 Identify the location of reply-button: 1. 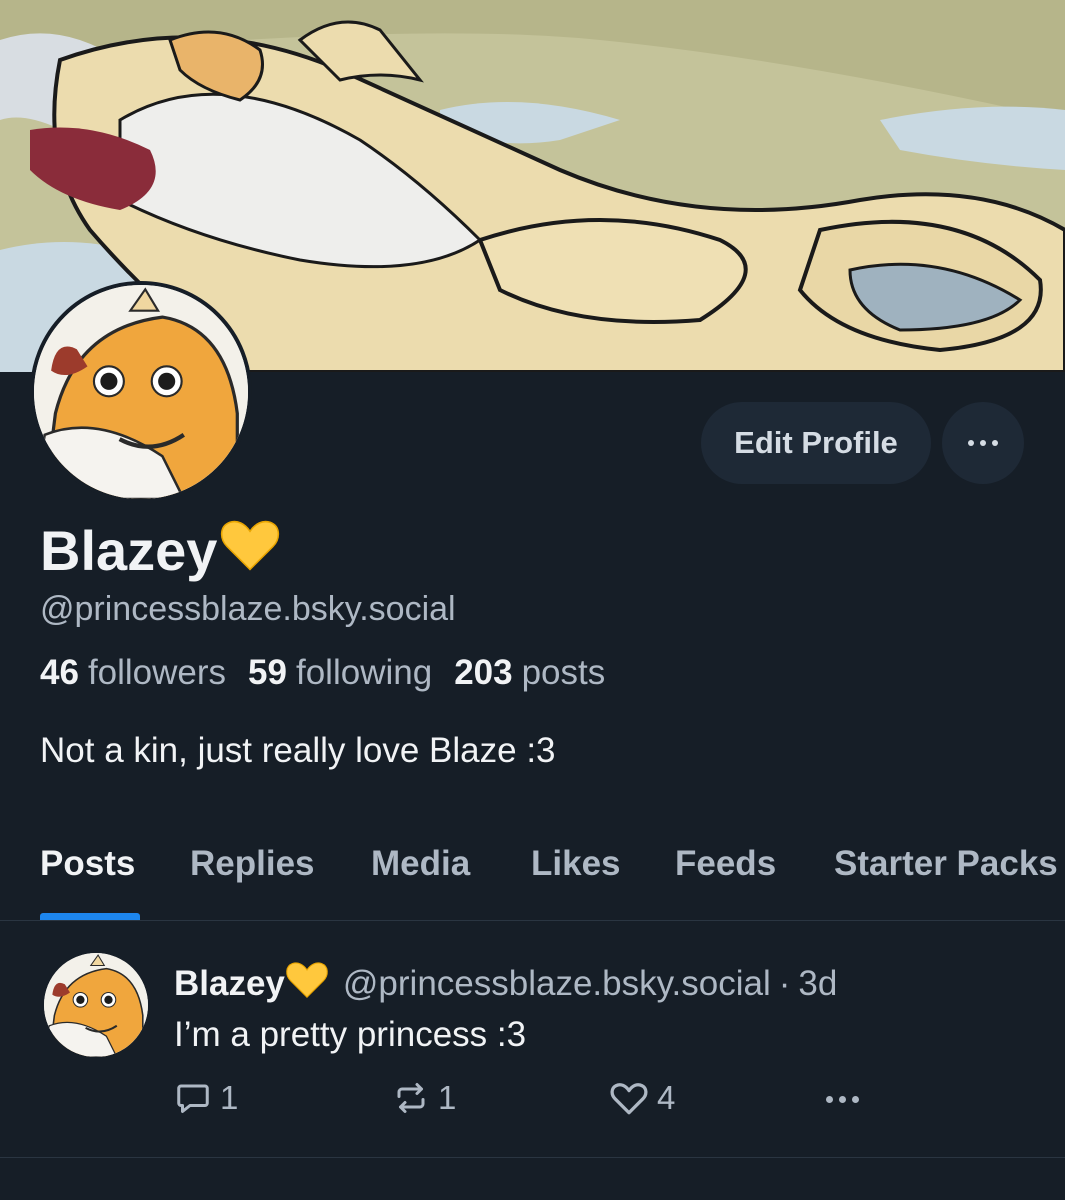
(206, 1098).